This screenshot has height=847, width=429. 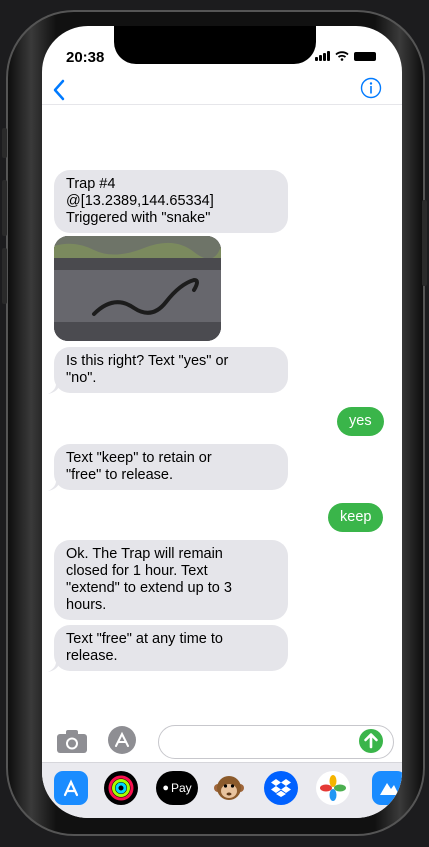 I want to click on snake-image, so click(x=137, y=288).